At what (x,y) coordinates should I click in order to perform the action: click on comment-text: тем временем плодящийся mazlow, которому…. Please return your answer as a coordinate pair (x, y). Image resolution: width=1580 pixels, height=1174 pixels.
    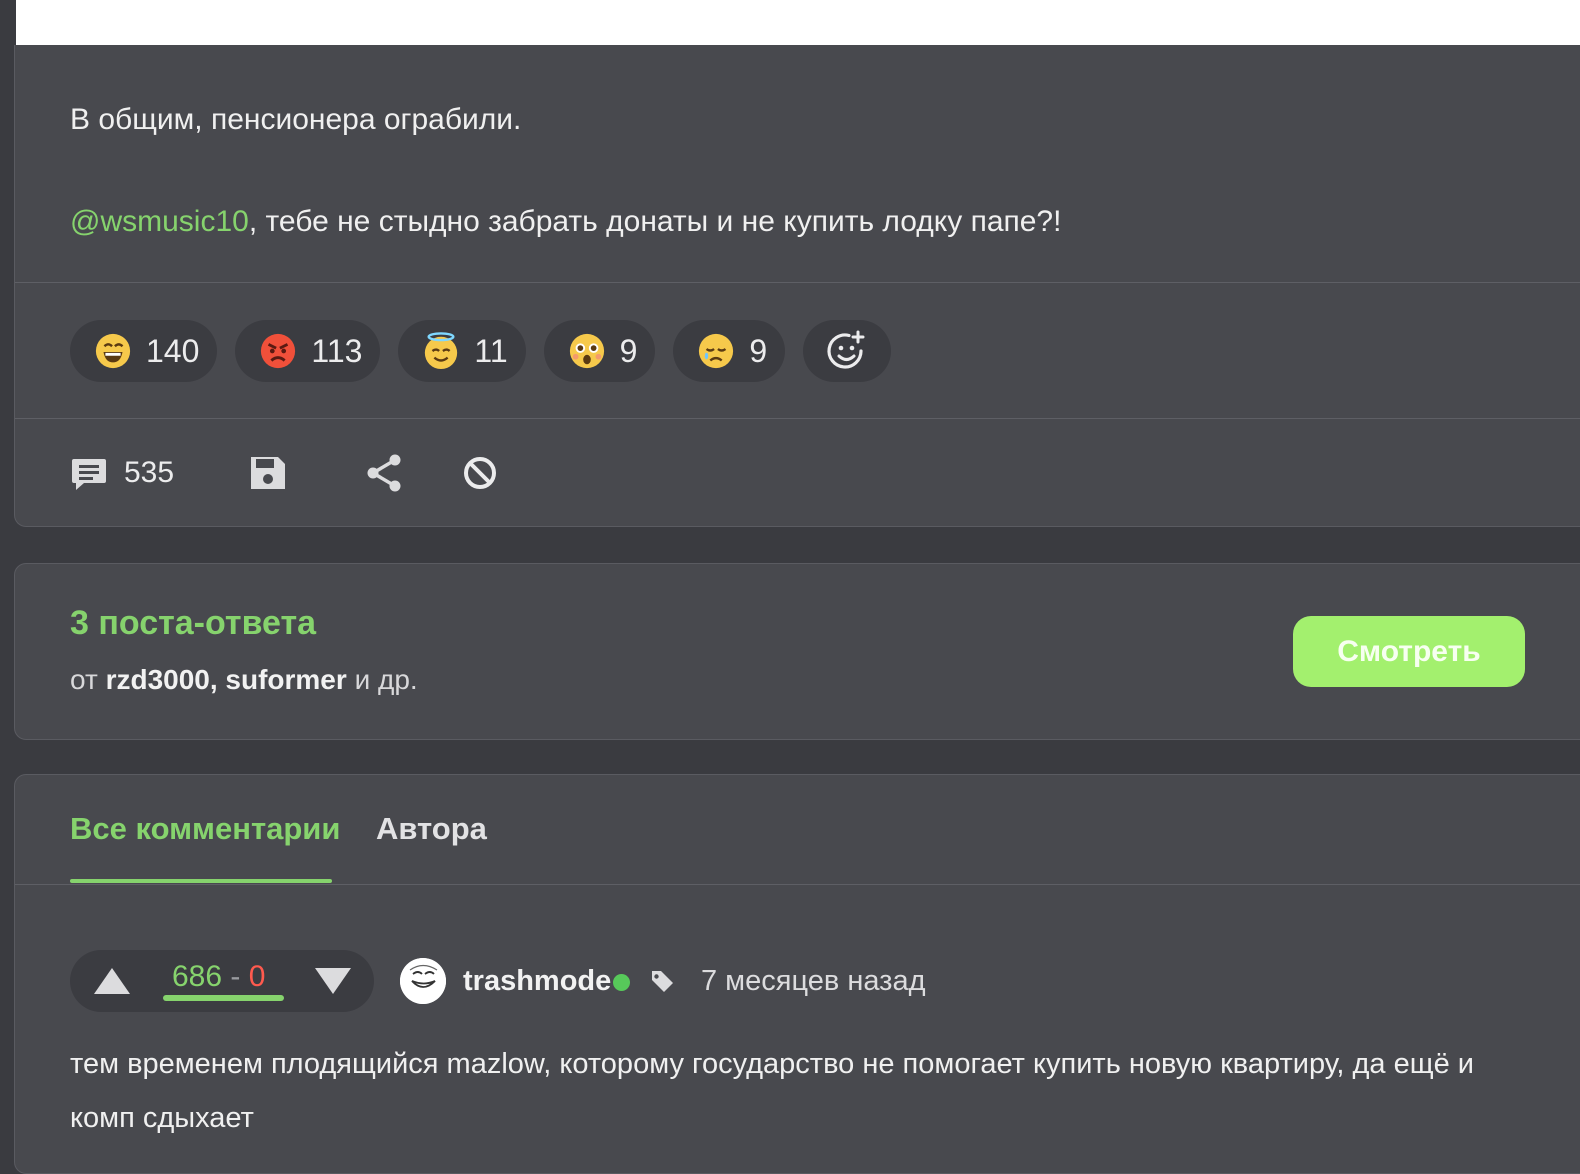
    Looking at the image, I should click on (772, 1091).